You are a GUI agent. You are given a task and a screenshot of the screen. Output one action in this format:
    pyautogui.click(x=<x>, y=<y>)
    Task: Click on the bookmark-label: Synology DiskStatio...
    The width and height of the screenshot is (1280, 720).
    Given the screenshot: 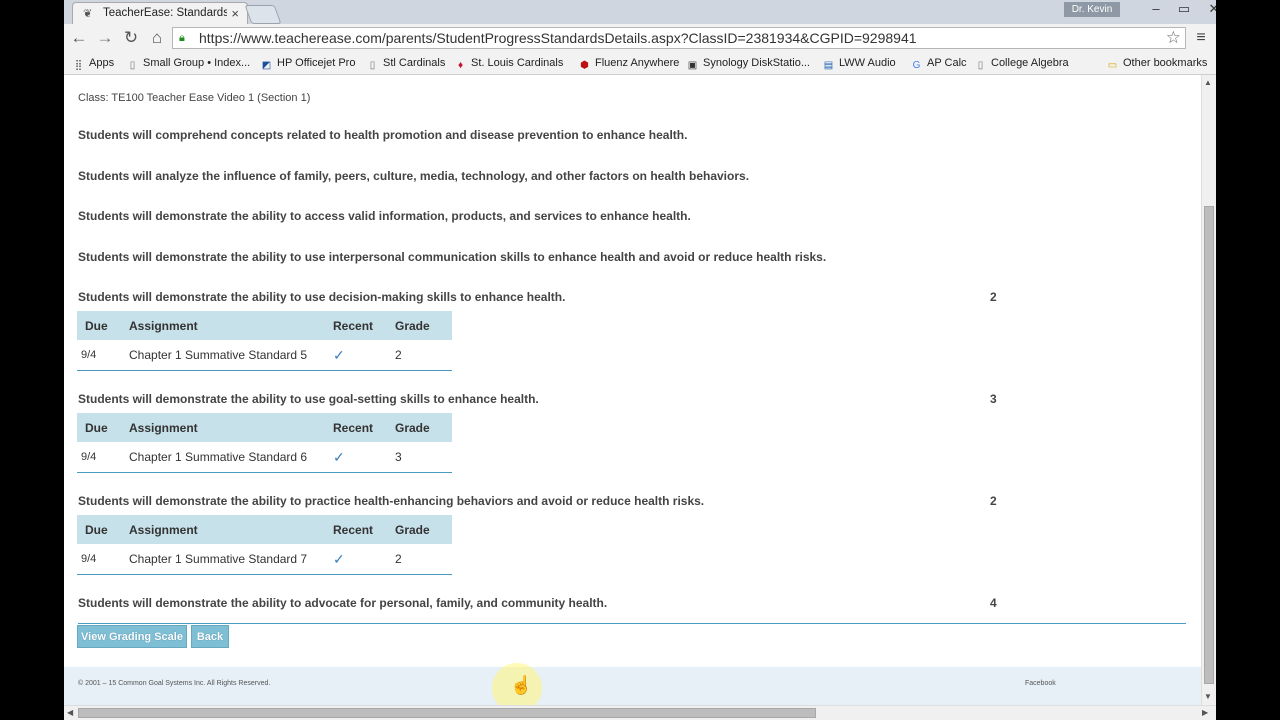 What is the action you would take?
    pyautogui.click(x=756, y=63)
    